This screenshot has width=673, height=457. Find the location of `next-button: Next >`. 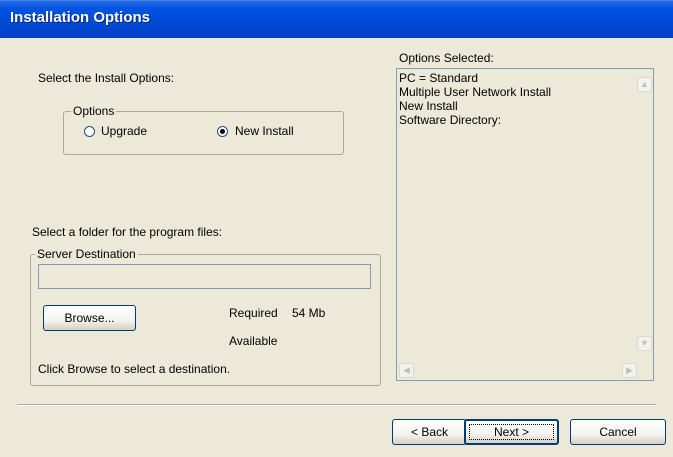

next-button: Next > is located at coordinates (511, 432).